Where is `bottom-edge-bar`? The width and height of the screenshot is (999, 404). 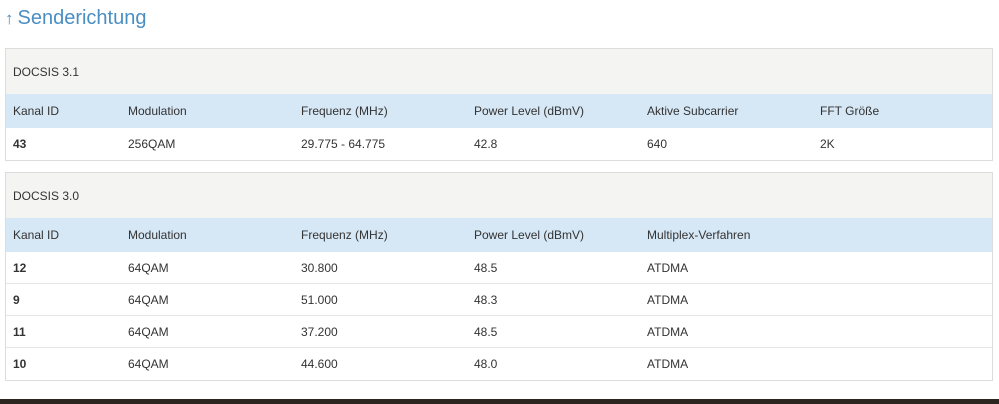 bottom-edge-bar is located at coordinates (499, 401).